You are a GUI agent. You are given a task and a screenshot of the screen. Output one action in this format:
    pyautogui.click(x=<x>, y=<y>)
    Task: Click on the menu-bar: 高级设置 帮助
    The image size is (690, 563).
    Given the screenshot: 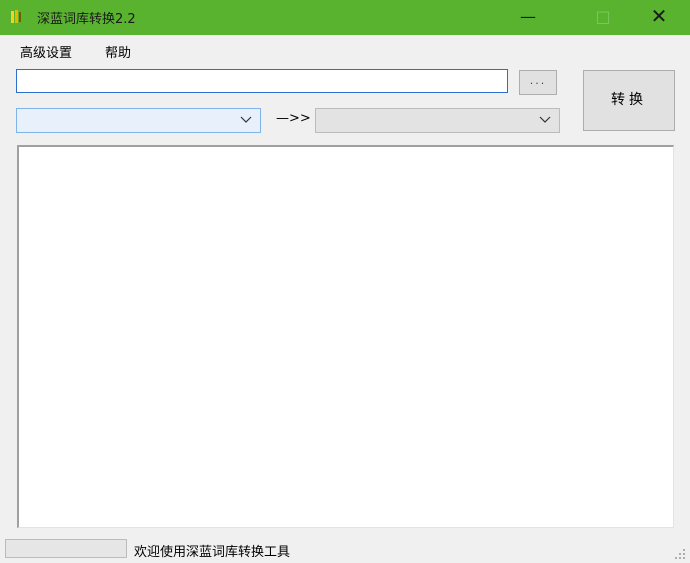 What is the action you would take?
    pyautogui.click(x=345, y=50)
    